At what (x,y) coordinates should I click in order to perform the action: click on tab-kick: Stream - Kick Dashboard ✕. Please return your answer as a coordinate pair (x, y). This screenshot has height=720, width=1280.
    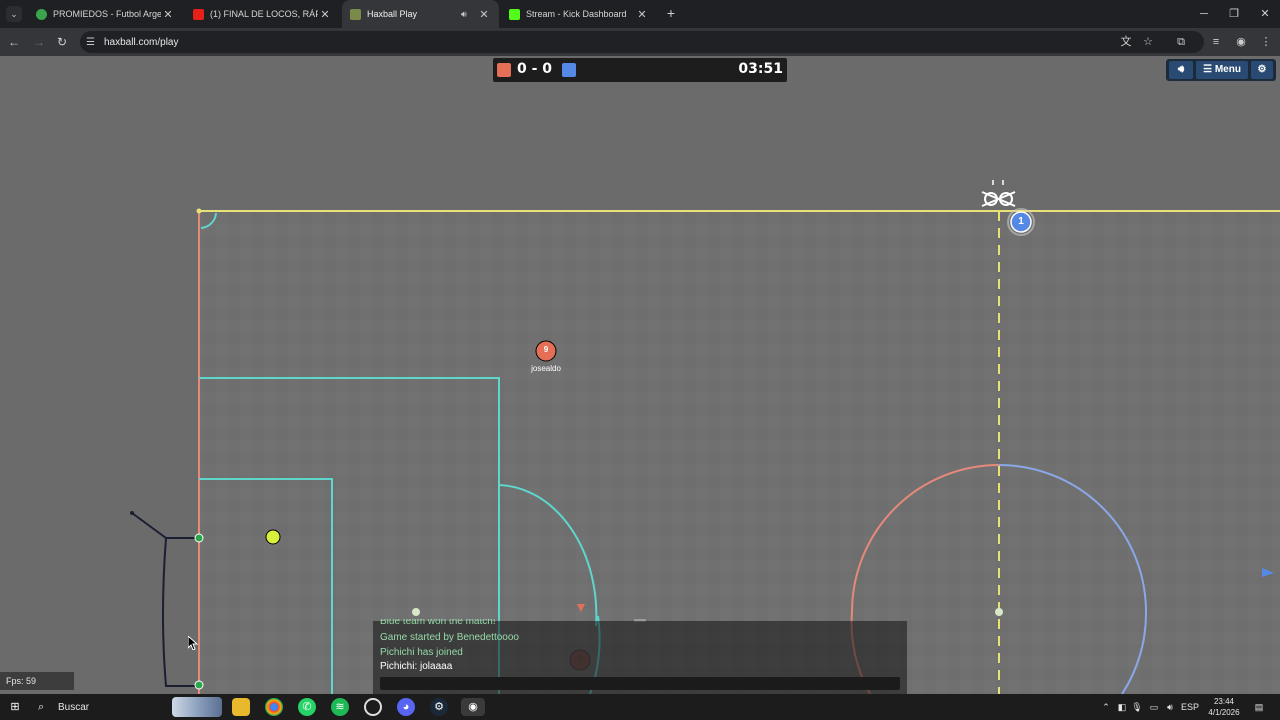
    Looking at the image, I should click on (579, 14).